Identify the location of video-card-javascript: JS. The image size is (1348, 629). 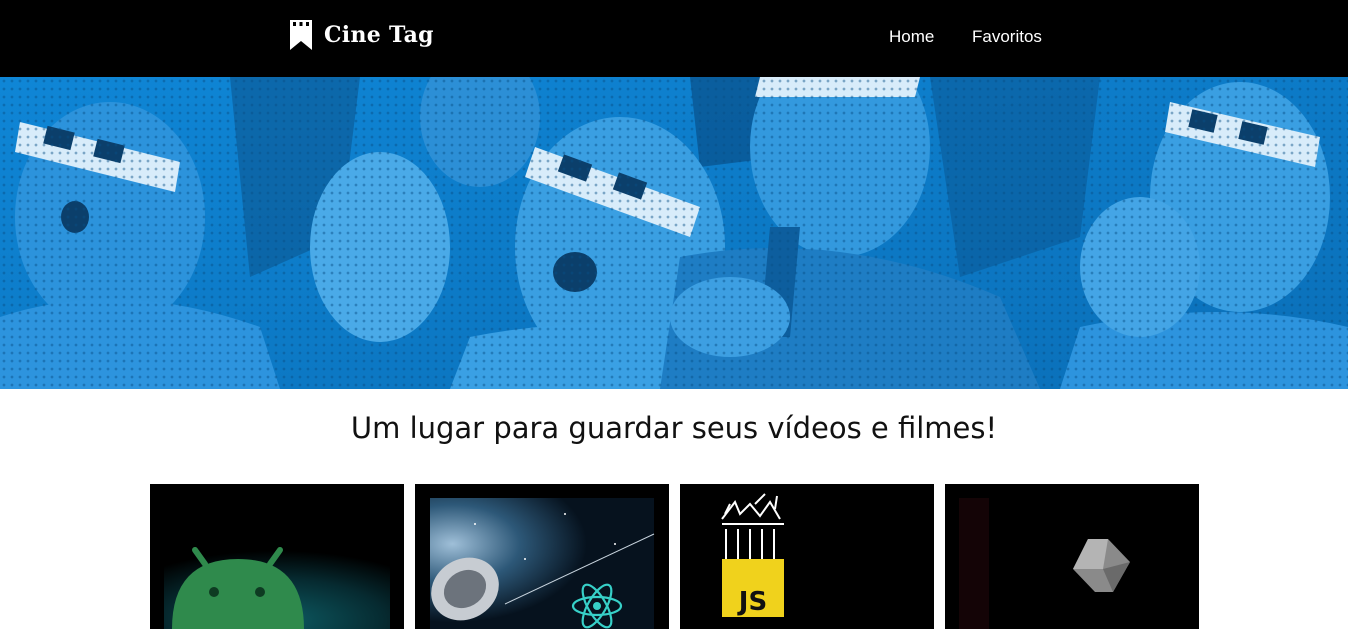
(807, 556).